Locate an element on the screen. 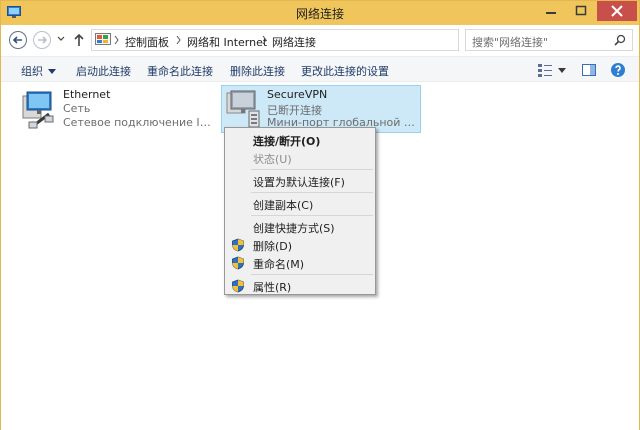 The width and height of the screenshot is (640, 430). view-options-icon is located at coordinates (545, 70).